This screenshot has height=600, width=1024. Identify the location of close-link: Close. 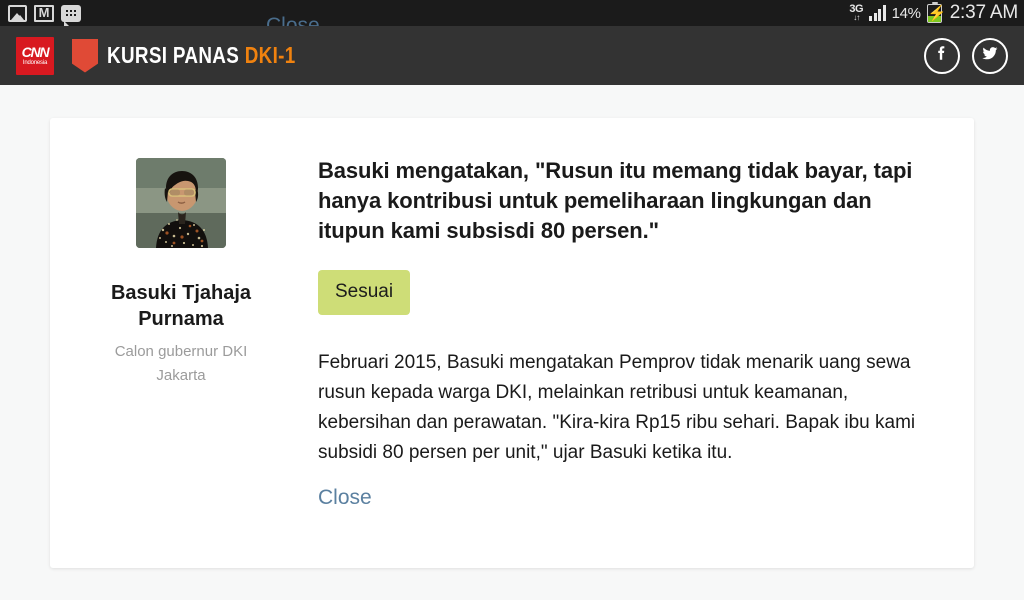
(345, 498).